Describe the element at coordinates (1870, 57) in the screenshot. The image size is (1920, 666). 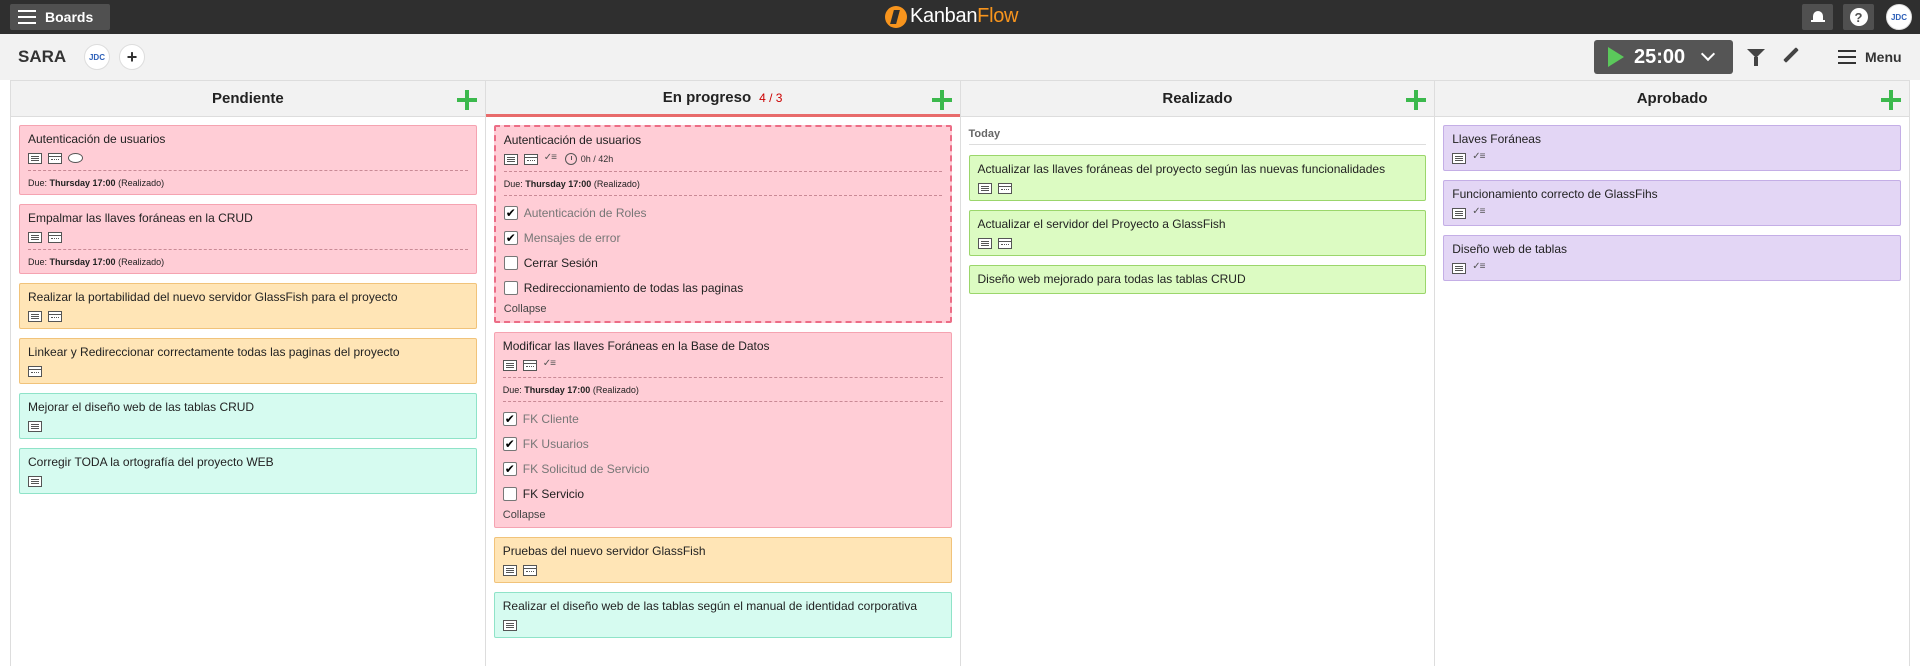
I see `menu-button: Menu` at that location.